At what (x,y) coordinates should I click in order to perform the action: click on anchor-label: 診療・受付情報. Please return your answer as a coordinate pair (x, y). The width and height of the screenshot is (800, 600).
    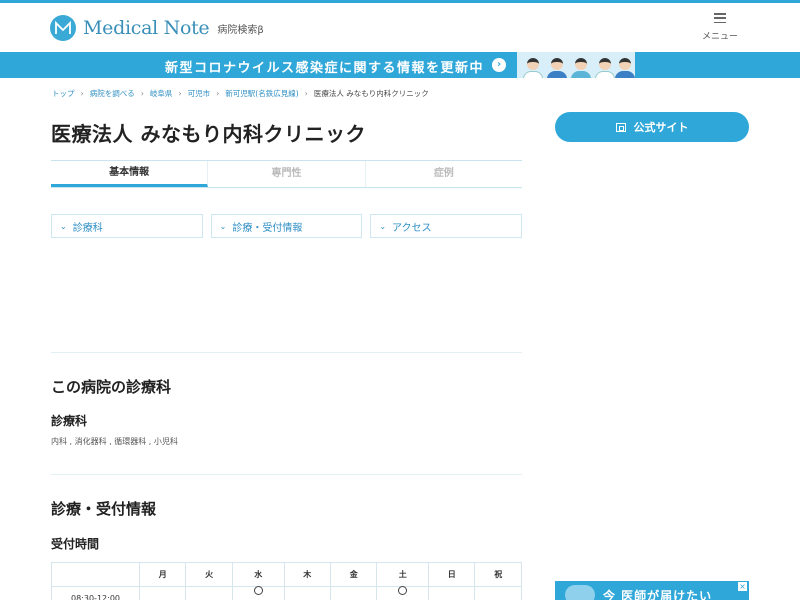
    Looking at the image, I should click on (267, 228).